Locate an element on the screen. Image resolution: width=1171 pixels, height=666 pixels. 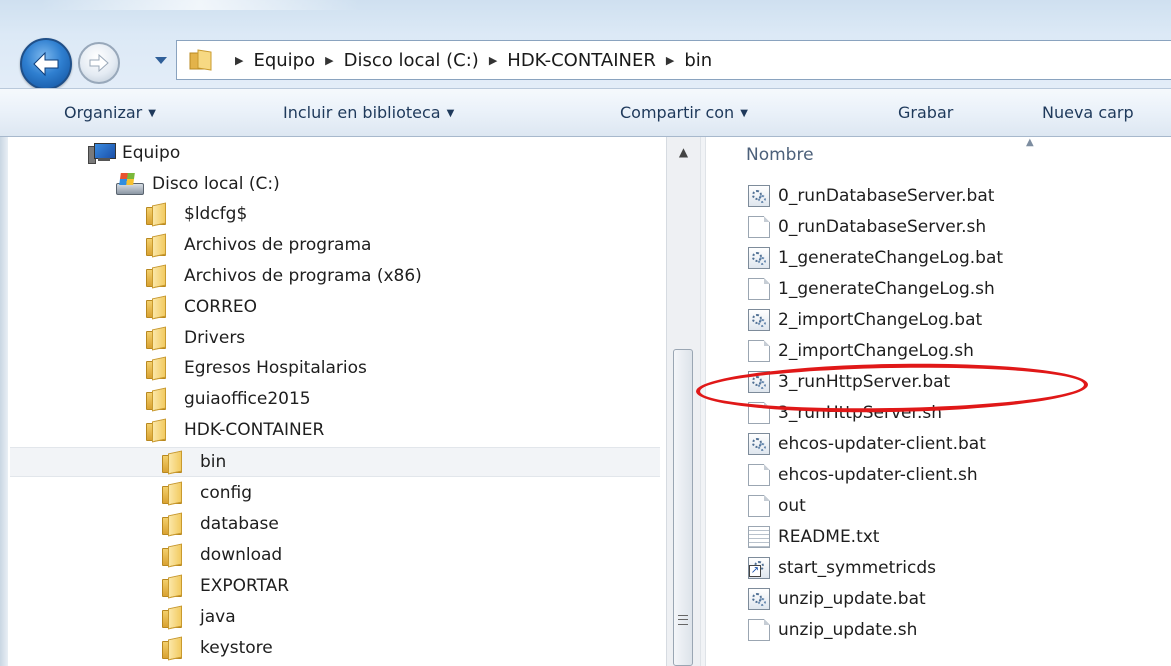
nav-item-label: Archivos de programa is located at coordinates (278, 245).